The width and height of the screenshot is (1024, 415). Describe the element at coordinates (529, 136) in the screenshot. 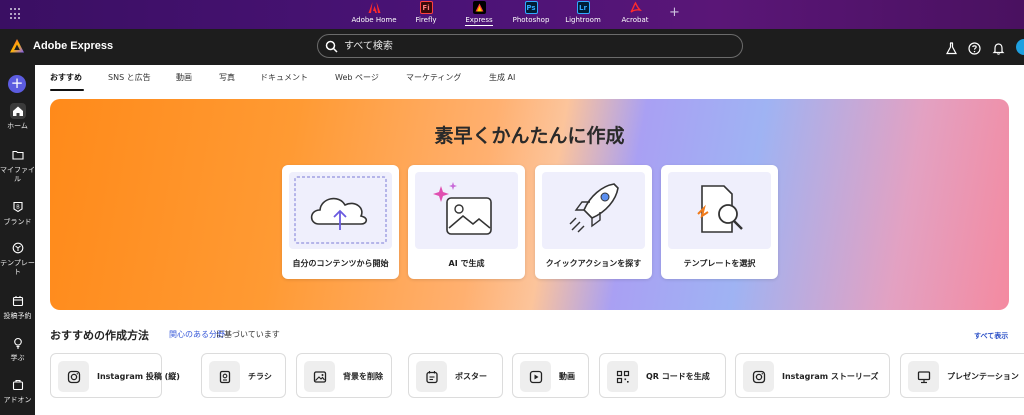

I see `hero-title: 素早くかんたんに作成` at that location.